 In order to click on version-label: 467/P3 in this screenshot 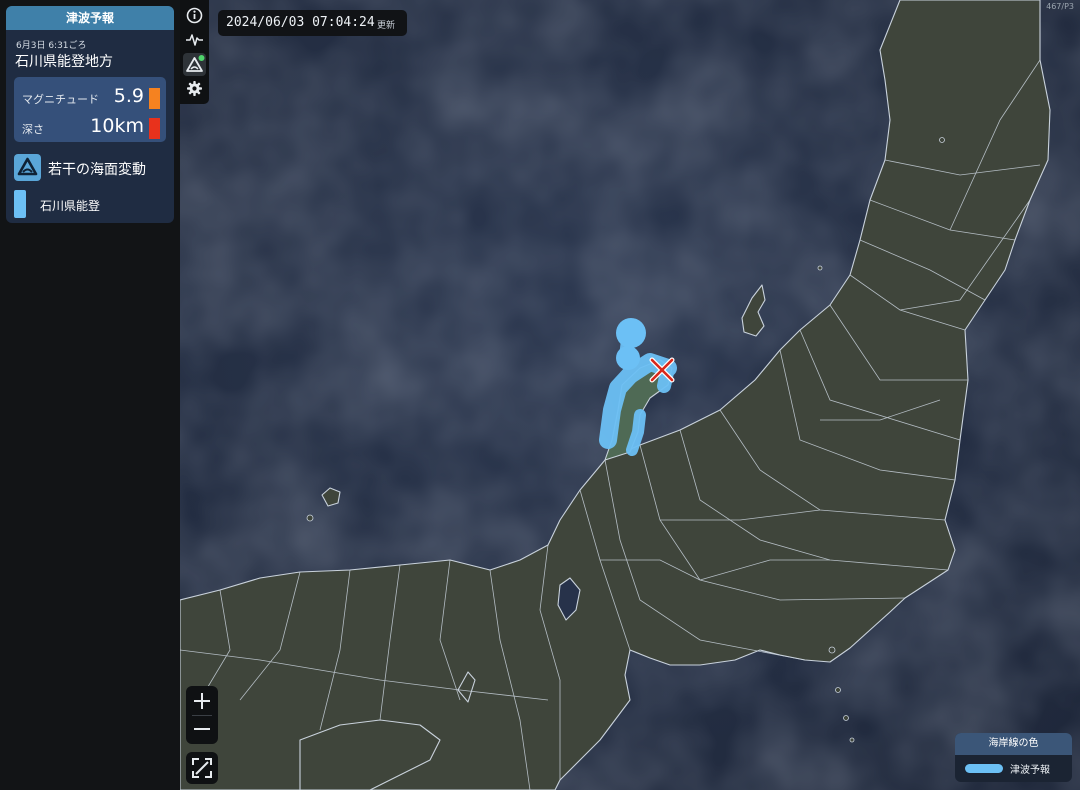, I will do `click(1060, 6)`.